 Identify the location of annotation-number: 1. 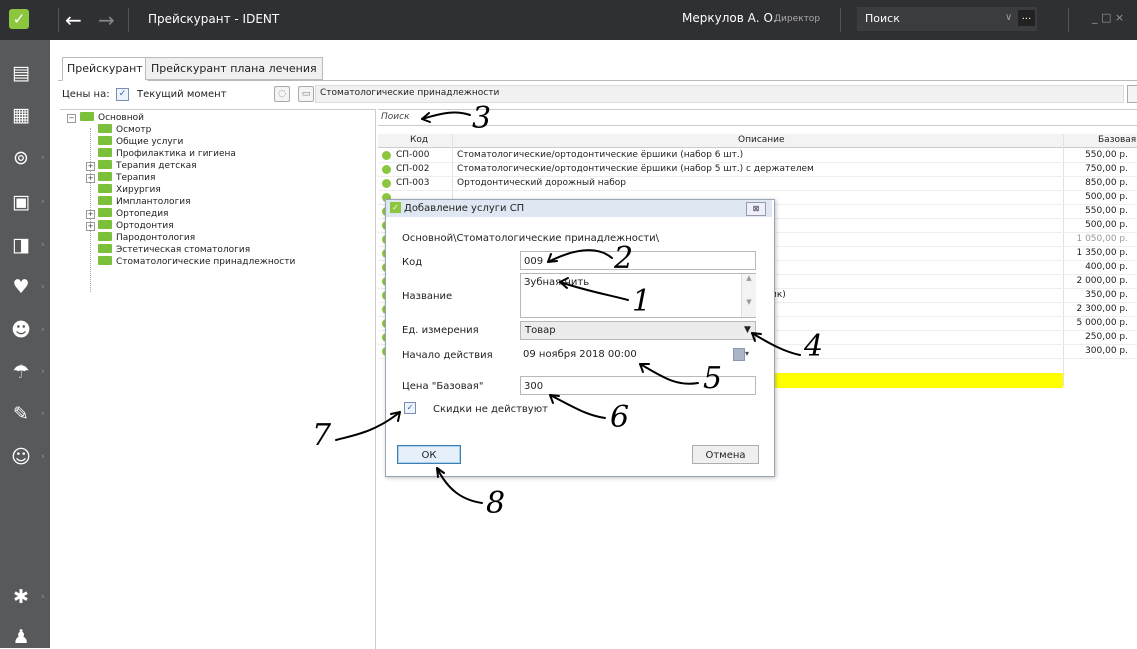
(642, 301).